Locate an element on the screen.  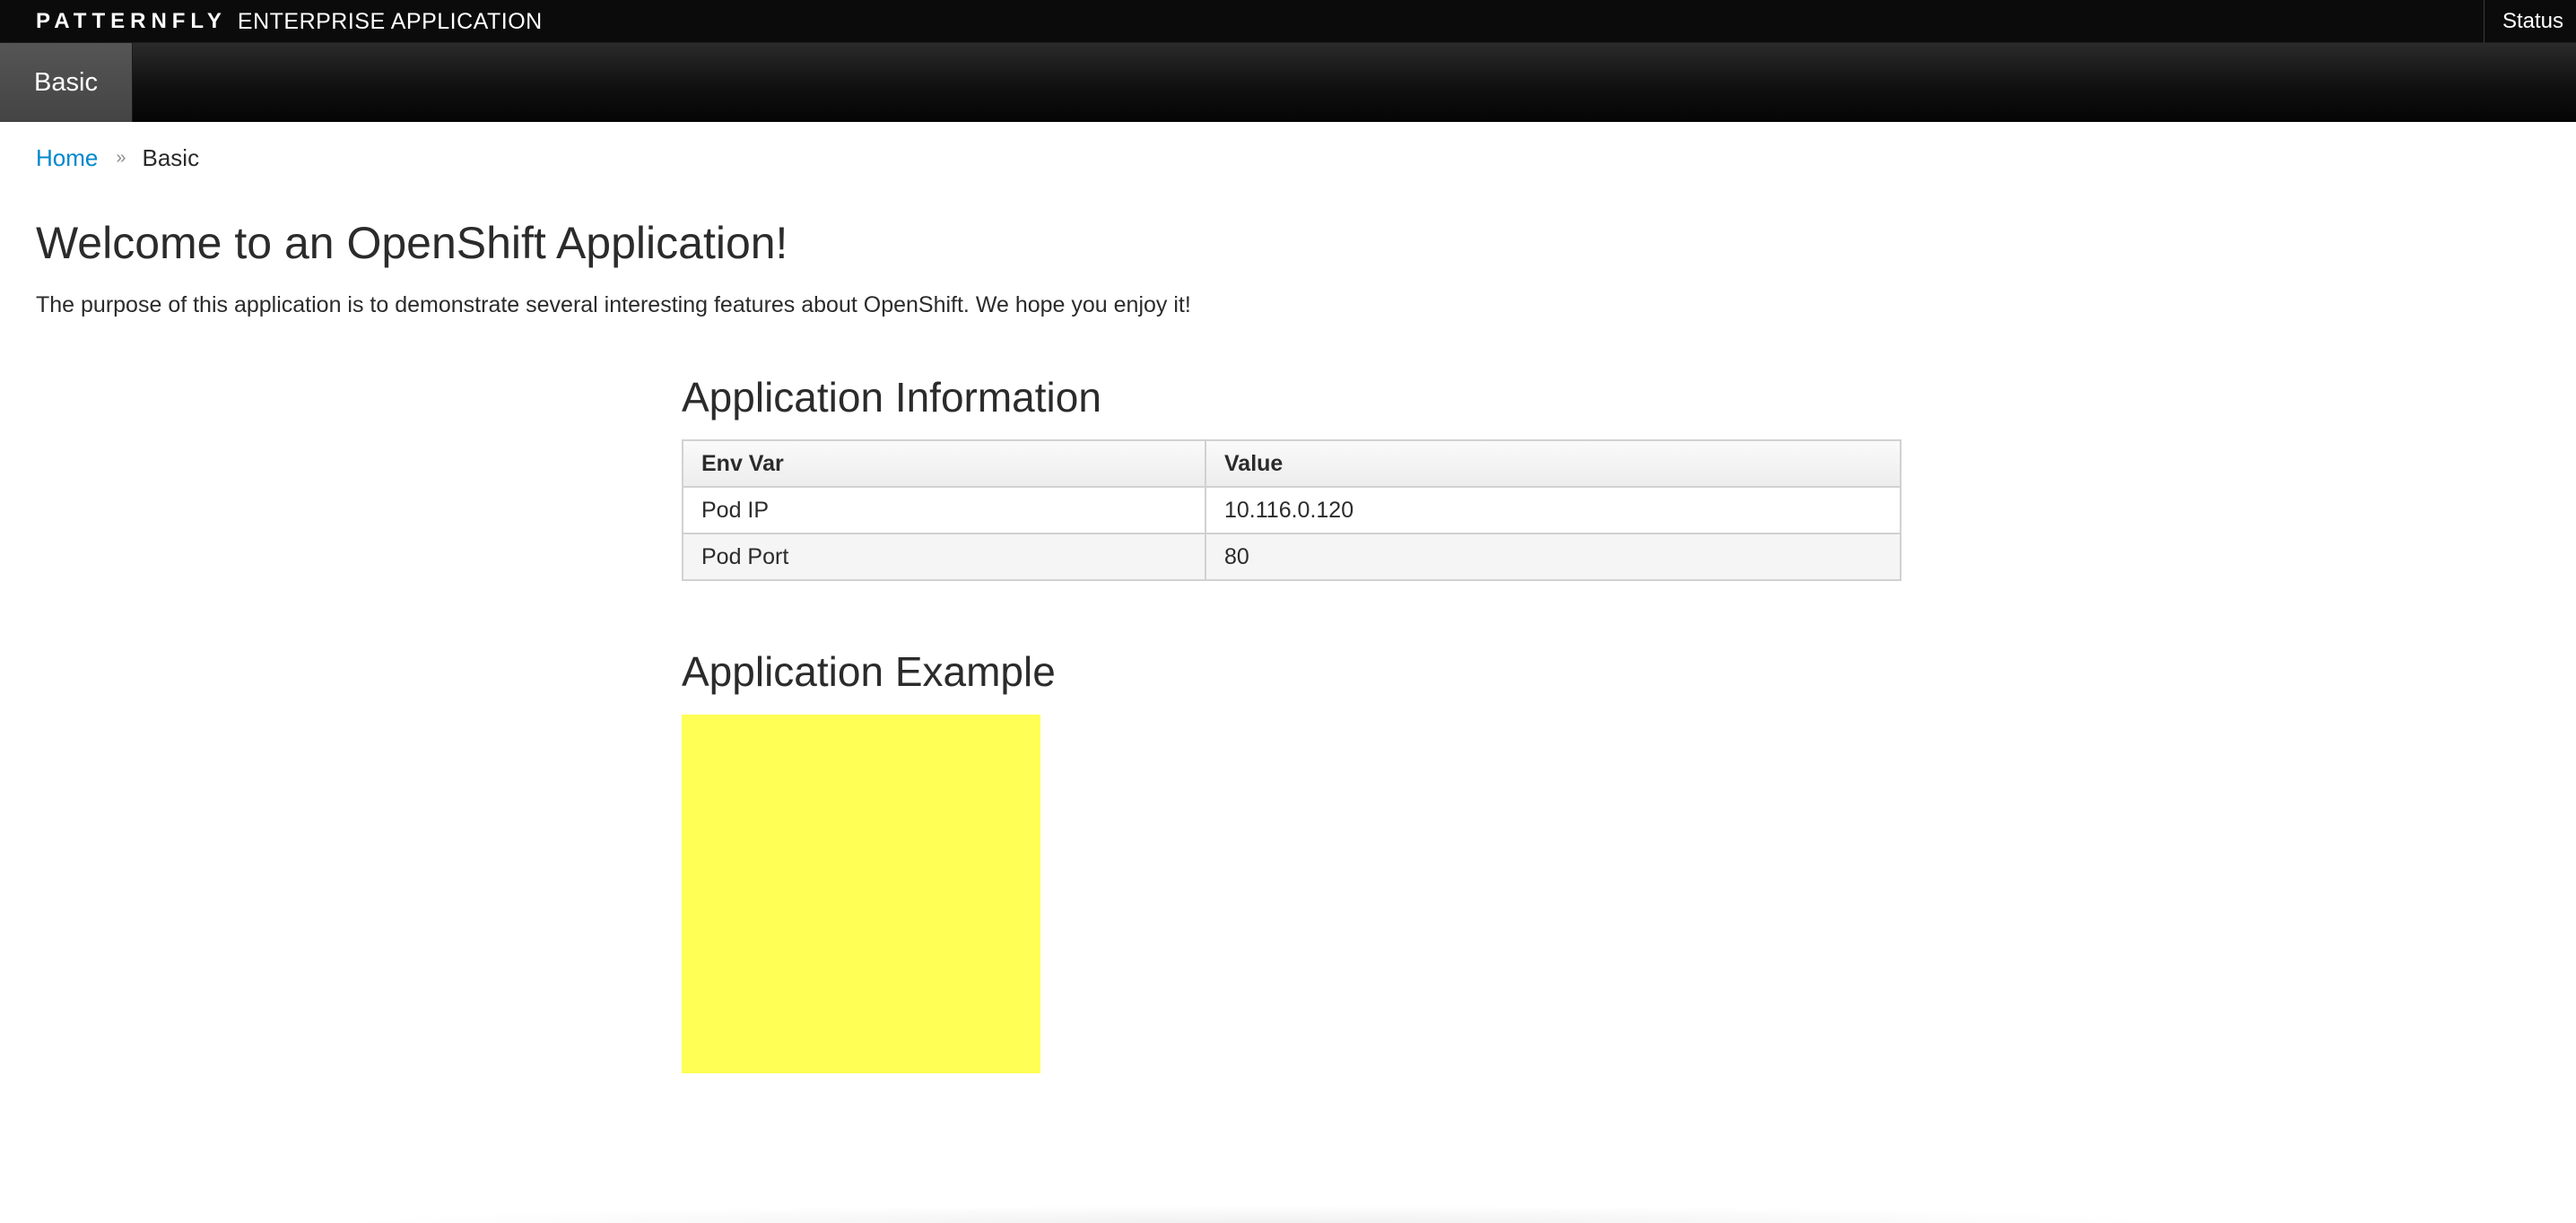
page-title: Welcome to an OpenShift Application! is located at coordinates (412, 243).